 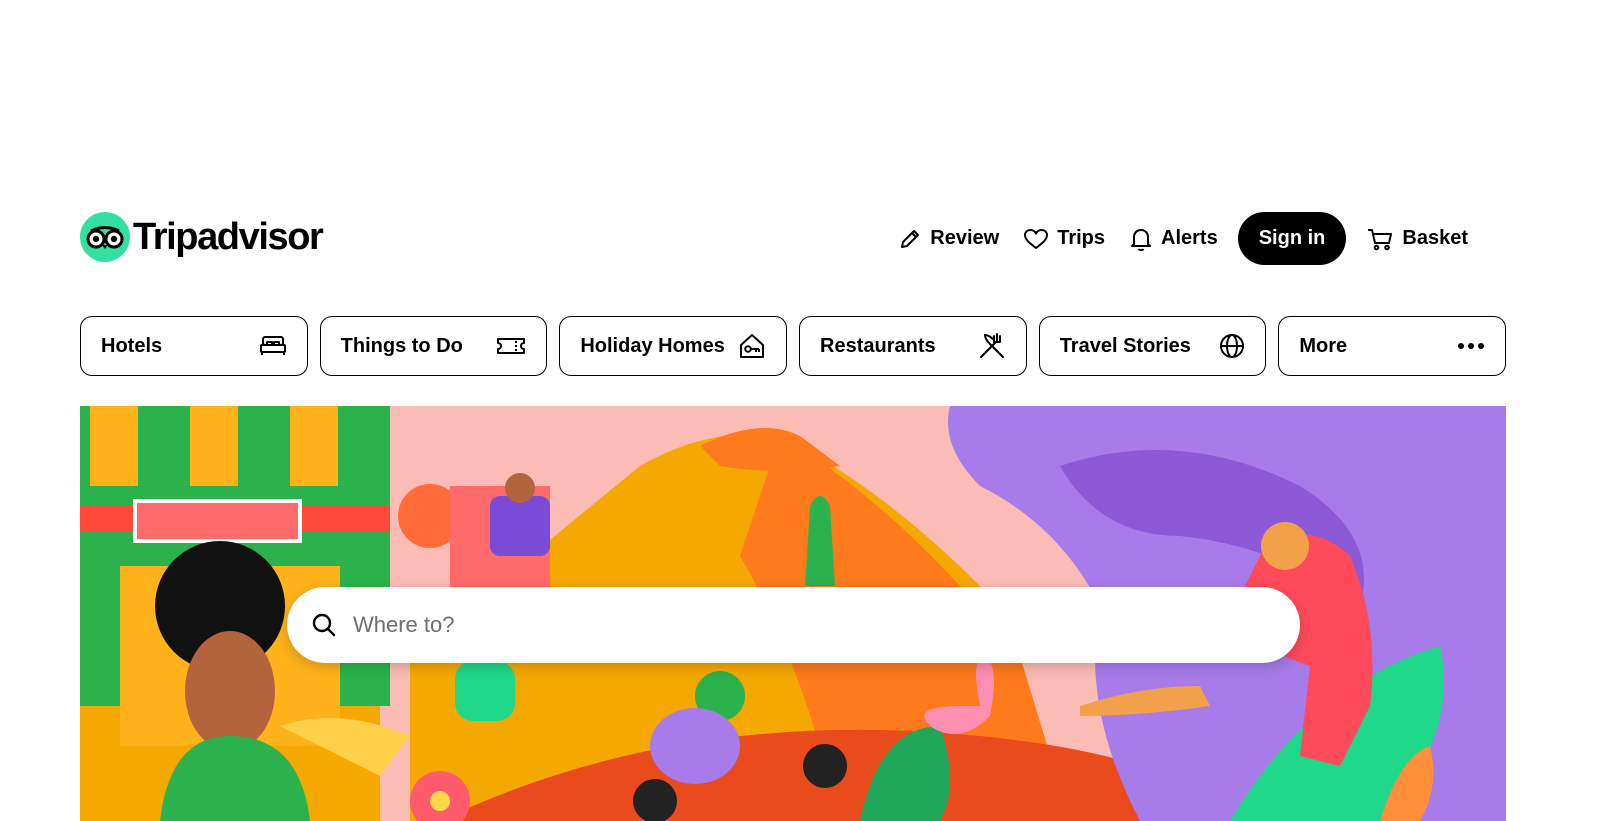 What do you see at coordinates (194, 346) in the screenshot?
I see `category-hotels: Hotels` at bounding box center [194, 346].